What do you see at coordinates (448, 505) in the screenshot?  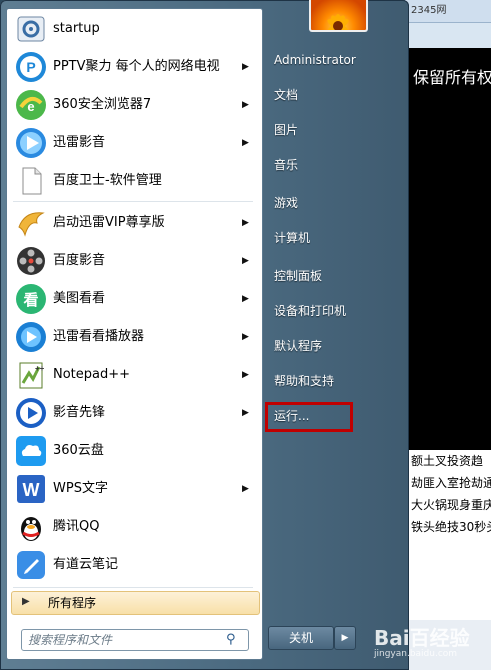 I see `news-item: 大火锅现身重庆` at bounding box center [448, 505].